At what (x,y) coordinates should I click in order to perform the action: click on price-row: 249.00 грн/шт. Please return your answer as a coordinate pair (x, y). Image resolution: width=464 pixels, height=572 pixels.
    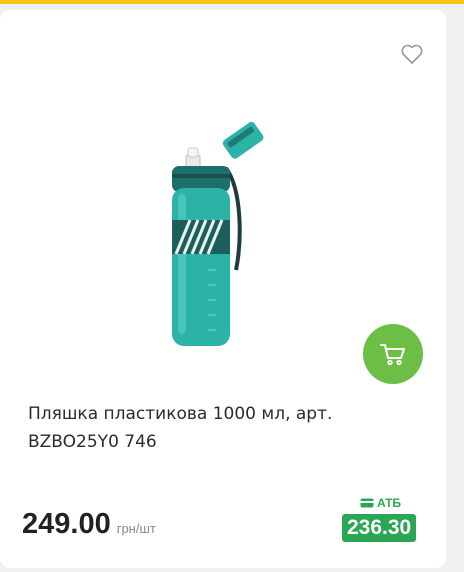
    Looking at the image, I should click on (89, 524).